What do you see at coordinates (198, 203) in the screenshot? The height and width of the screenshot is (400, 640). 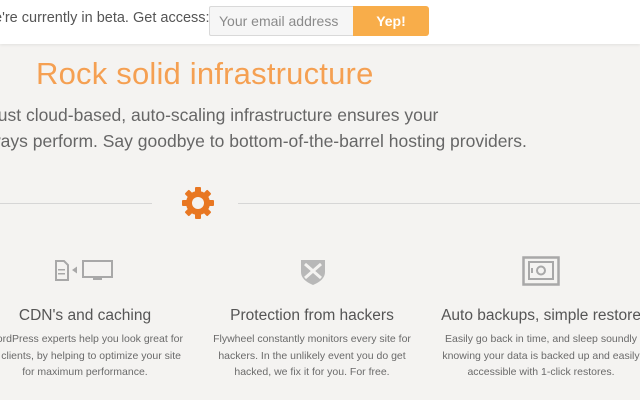 I see `gear-icon` at bounding box center [198, 203].